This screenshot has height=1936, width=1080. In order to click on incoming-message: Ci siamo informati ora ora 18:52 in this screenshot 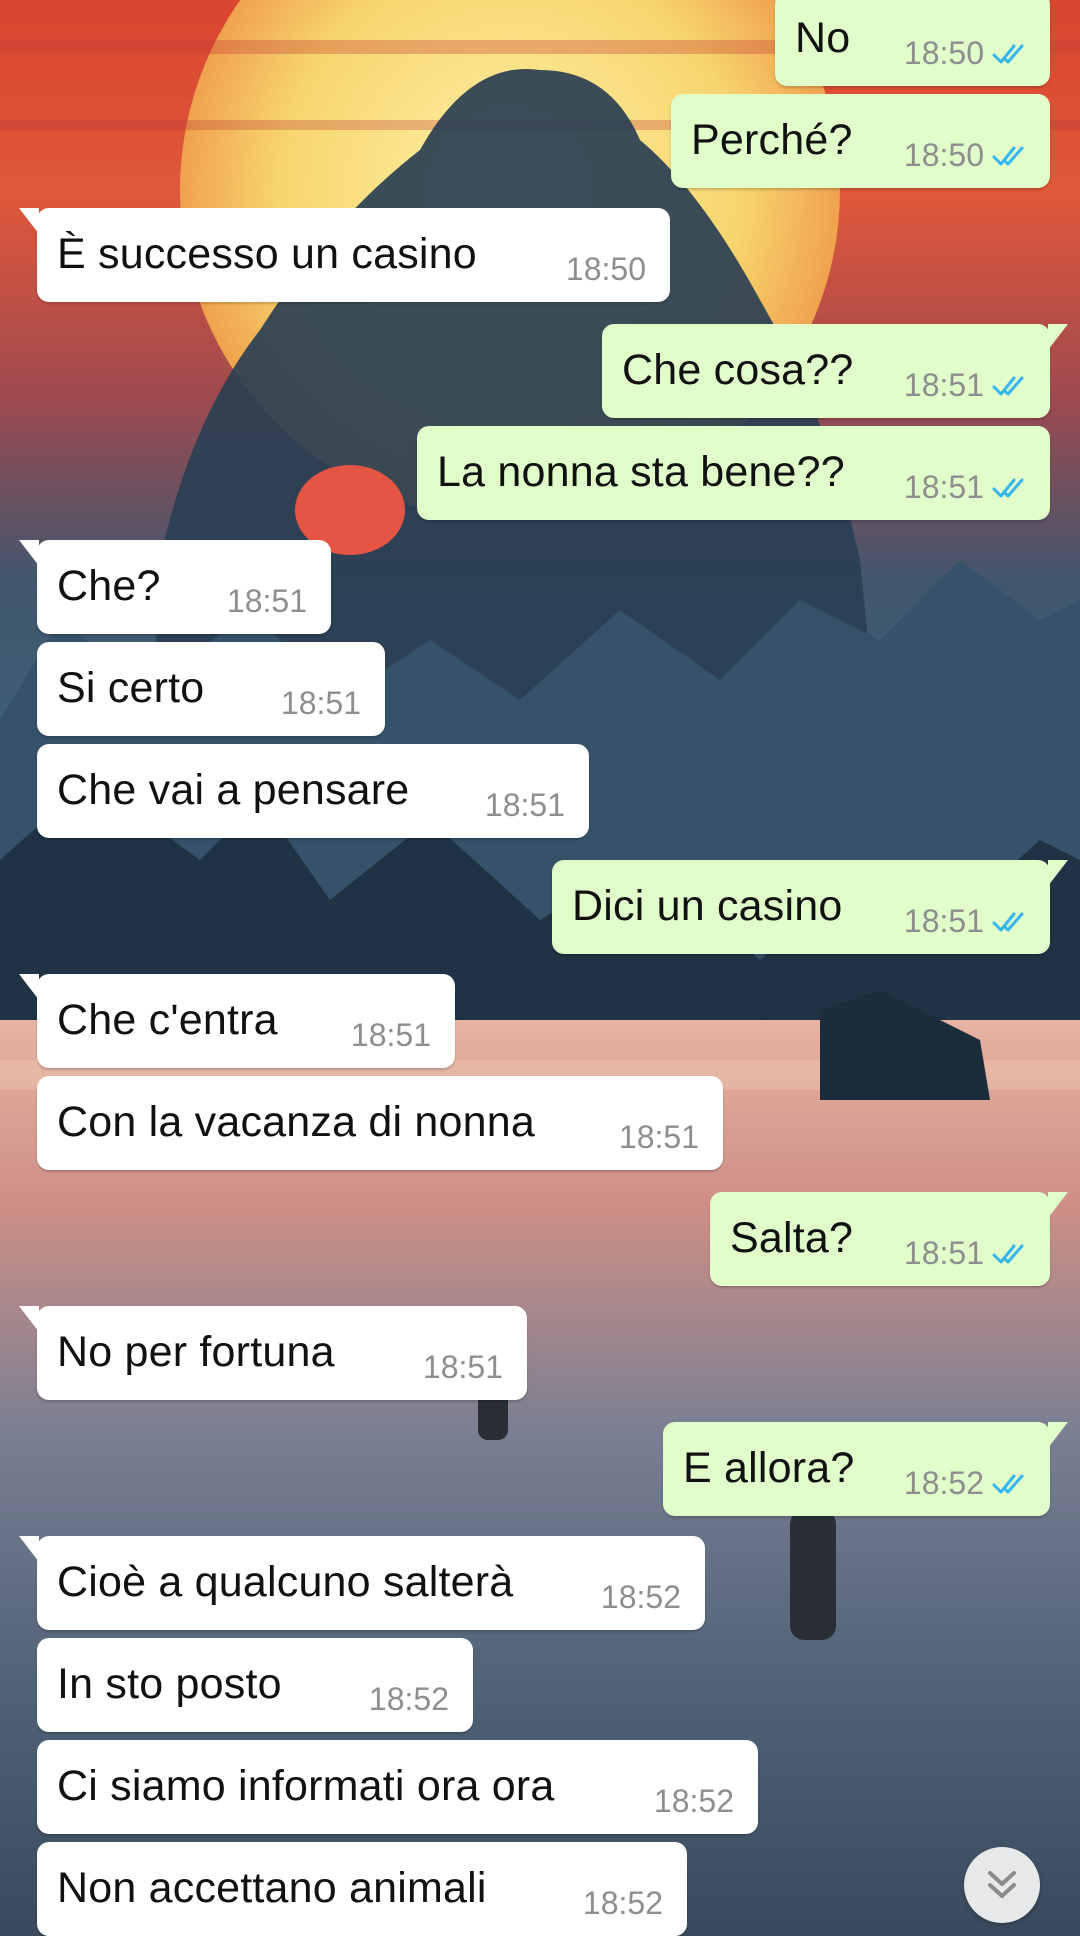, I will do `click(397, 1787)`.